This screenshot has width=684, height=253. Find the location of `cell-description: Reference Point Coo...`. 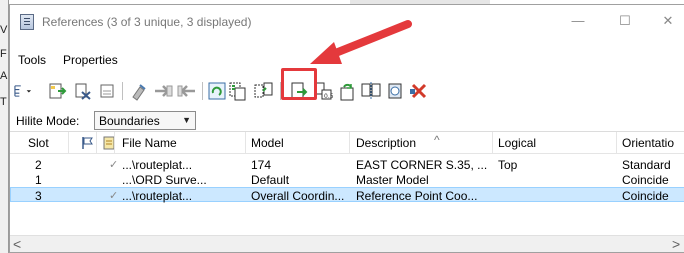

cell-description: Reference Point Coo... is located at coordinates (417, 196).